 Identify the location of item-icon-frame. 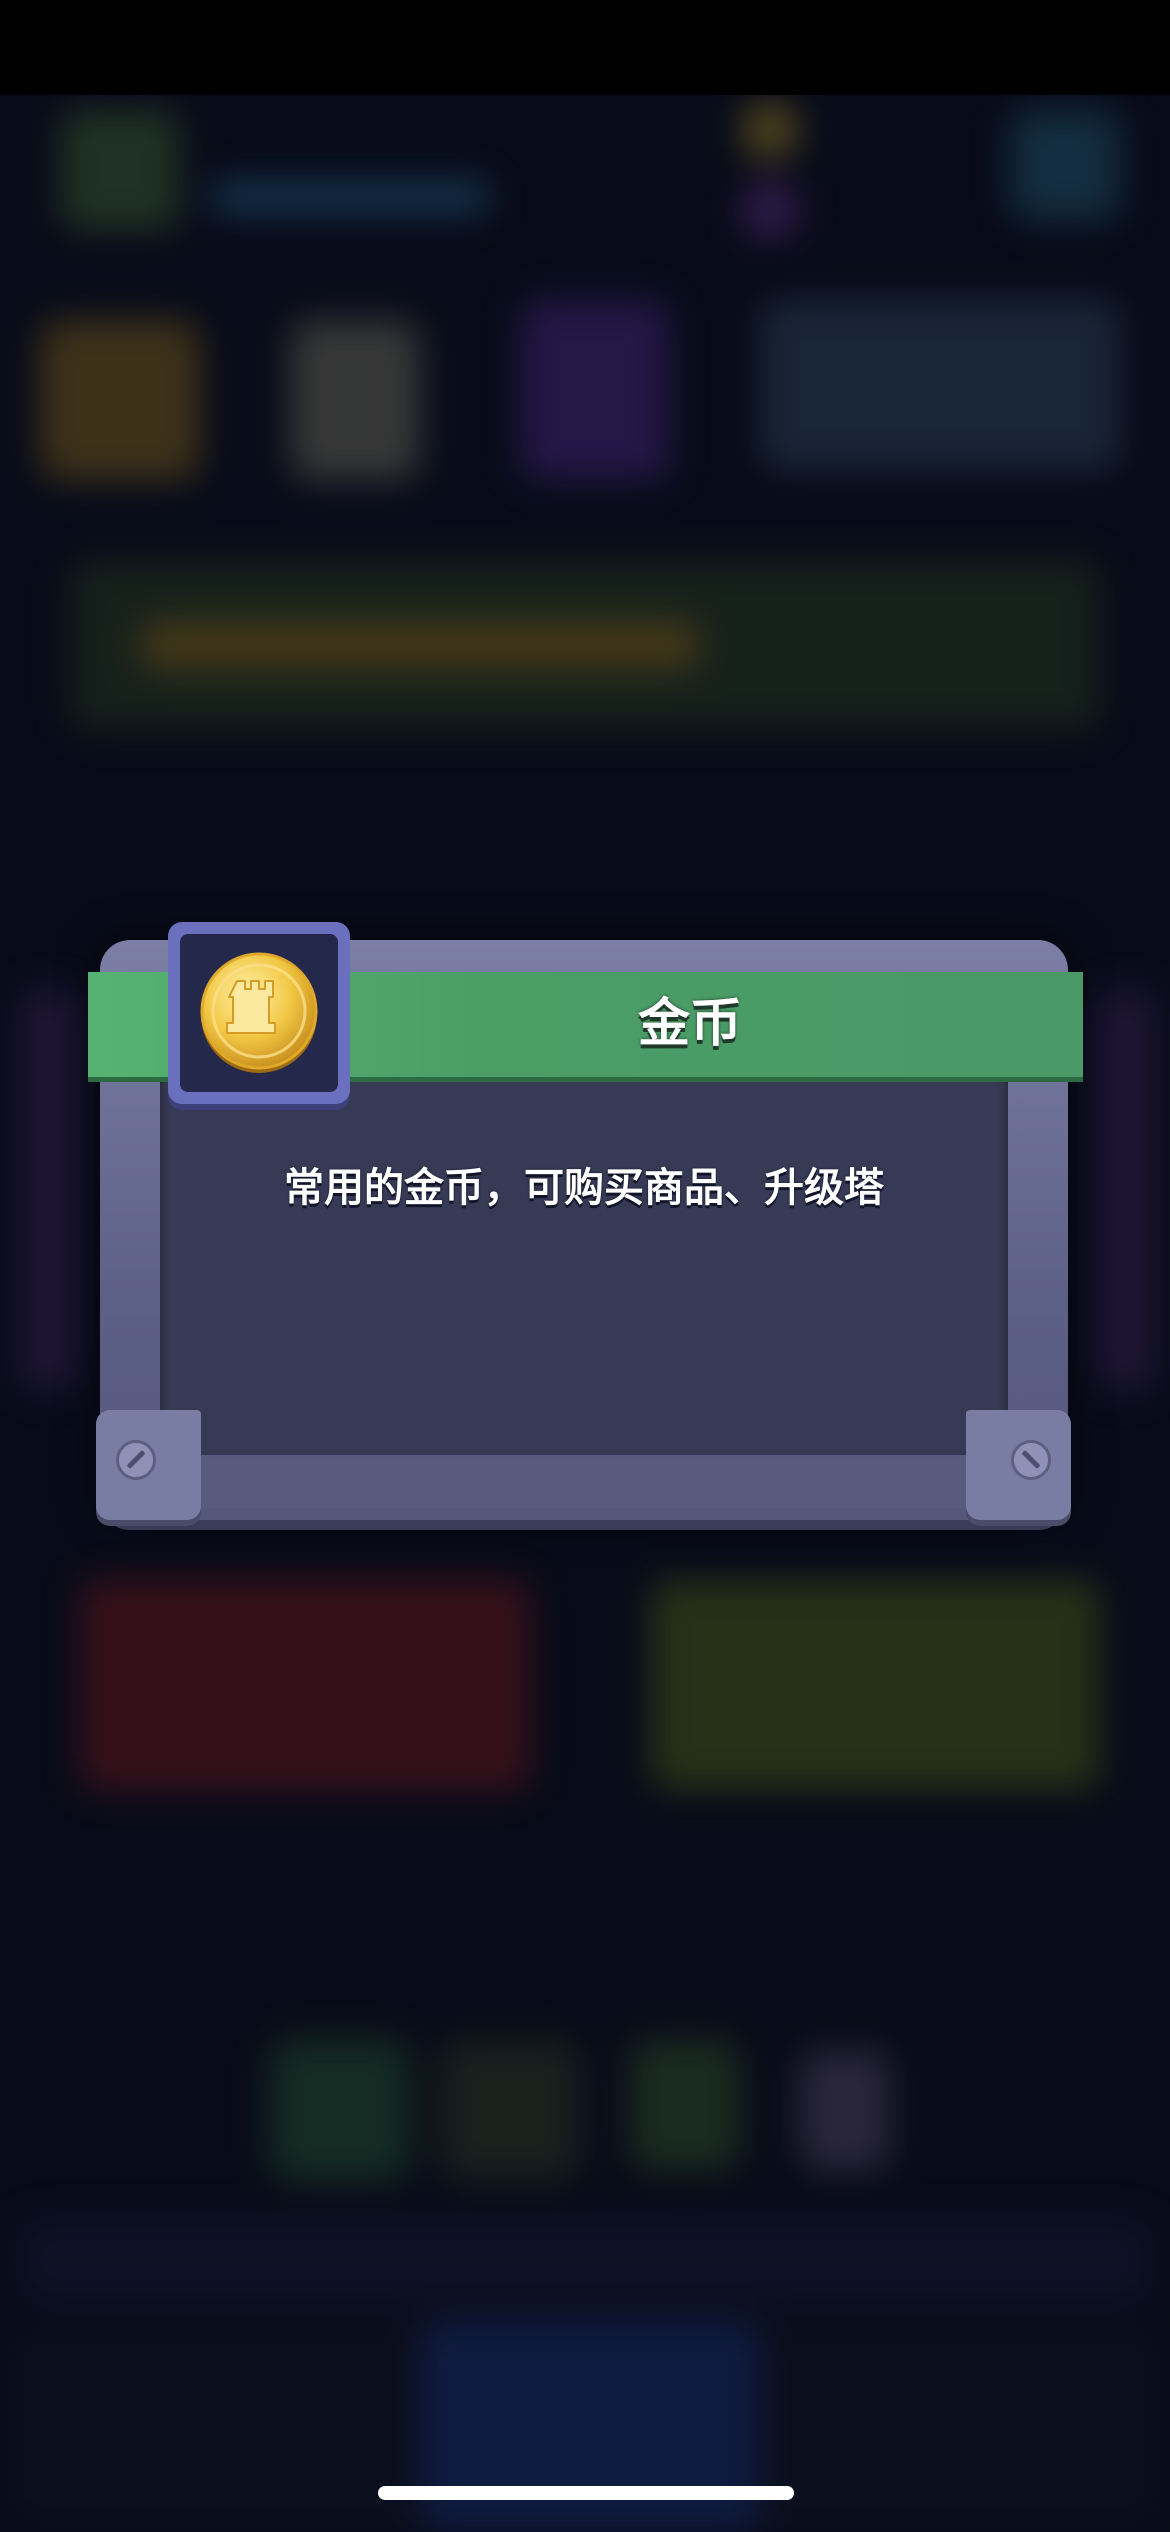
(259, 1013).